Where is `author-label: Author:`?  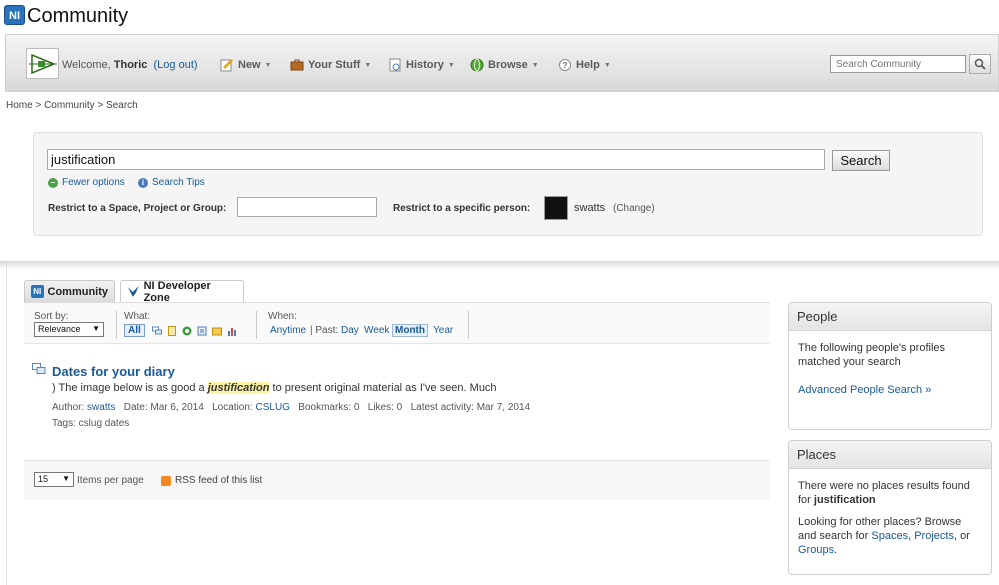 author-label: Author: is located at coordinates (68, 407).